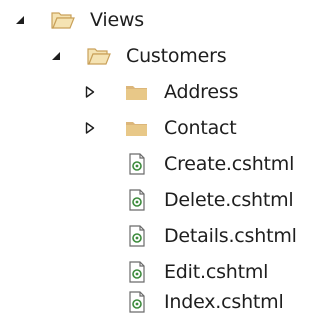 Image resolution: width=320 pixels, height=318 pixels. What do you see at coordinates (153, 164) in the screenshot?
I see `tree-node-file: Create.cshtml` at bounding box center [153, 164].